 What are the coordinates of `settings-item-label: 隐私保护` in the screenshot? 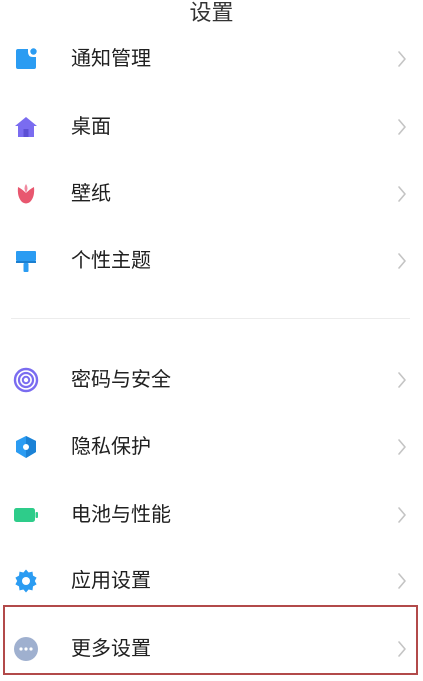 It's located at (111, 446).